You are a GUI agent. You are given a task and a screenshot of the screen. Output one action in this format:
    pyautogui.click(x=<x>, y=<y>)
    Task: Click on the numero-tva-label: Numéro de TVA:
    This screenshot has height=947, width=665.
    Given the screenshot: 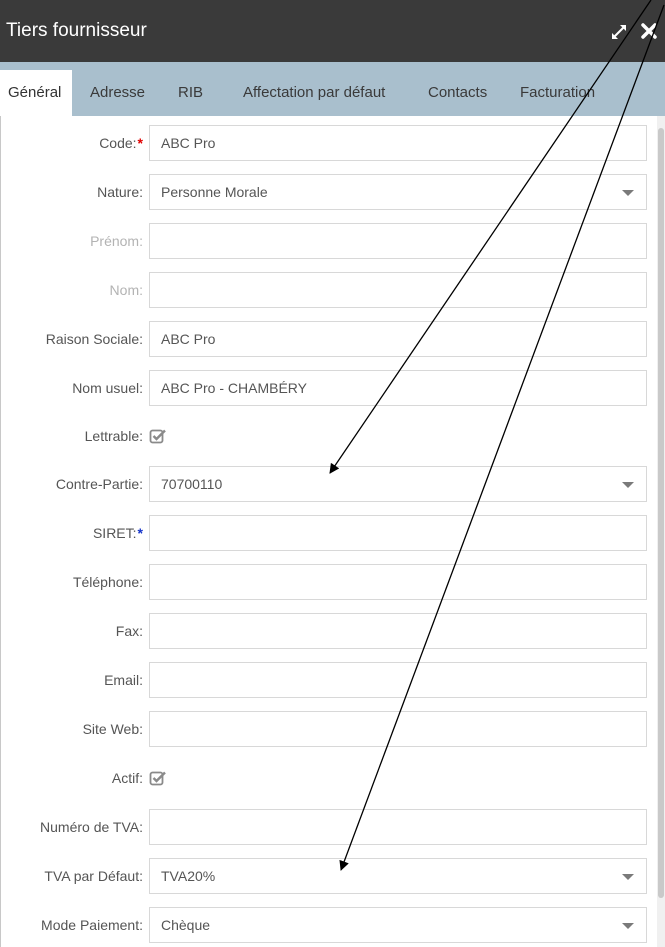 What is the action you would take?
    pyautogui.click(x=91, y=827)
    